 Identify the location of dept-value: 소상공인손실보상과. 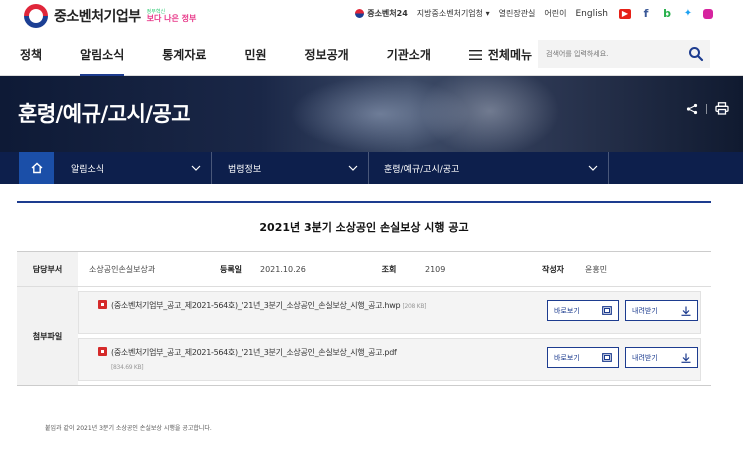
(122, 269).